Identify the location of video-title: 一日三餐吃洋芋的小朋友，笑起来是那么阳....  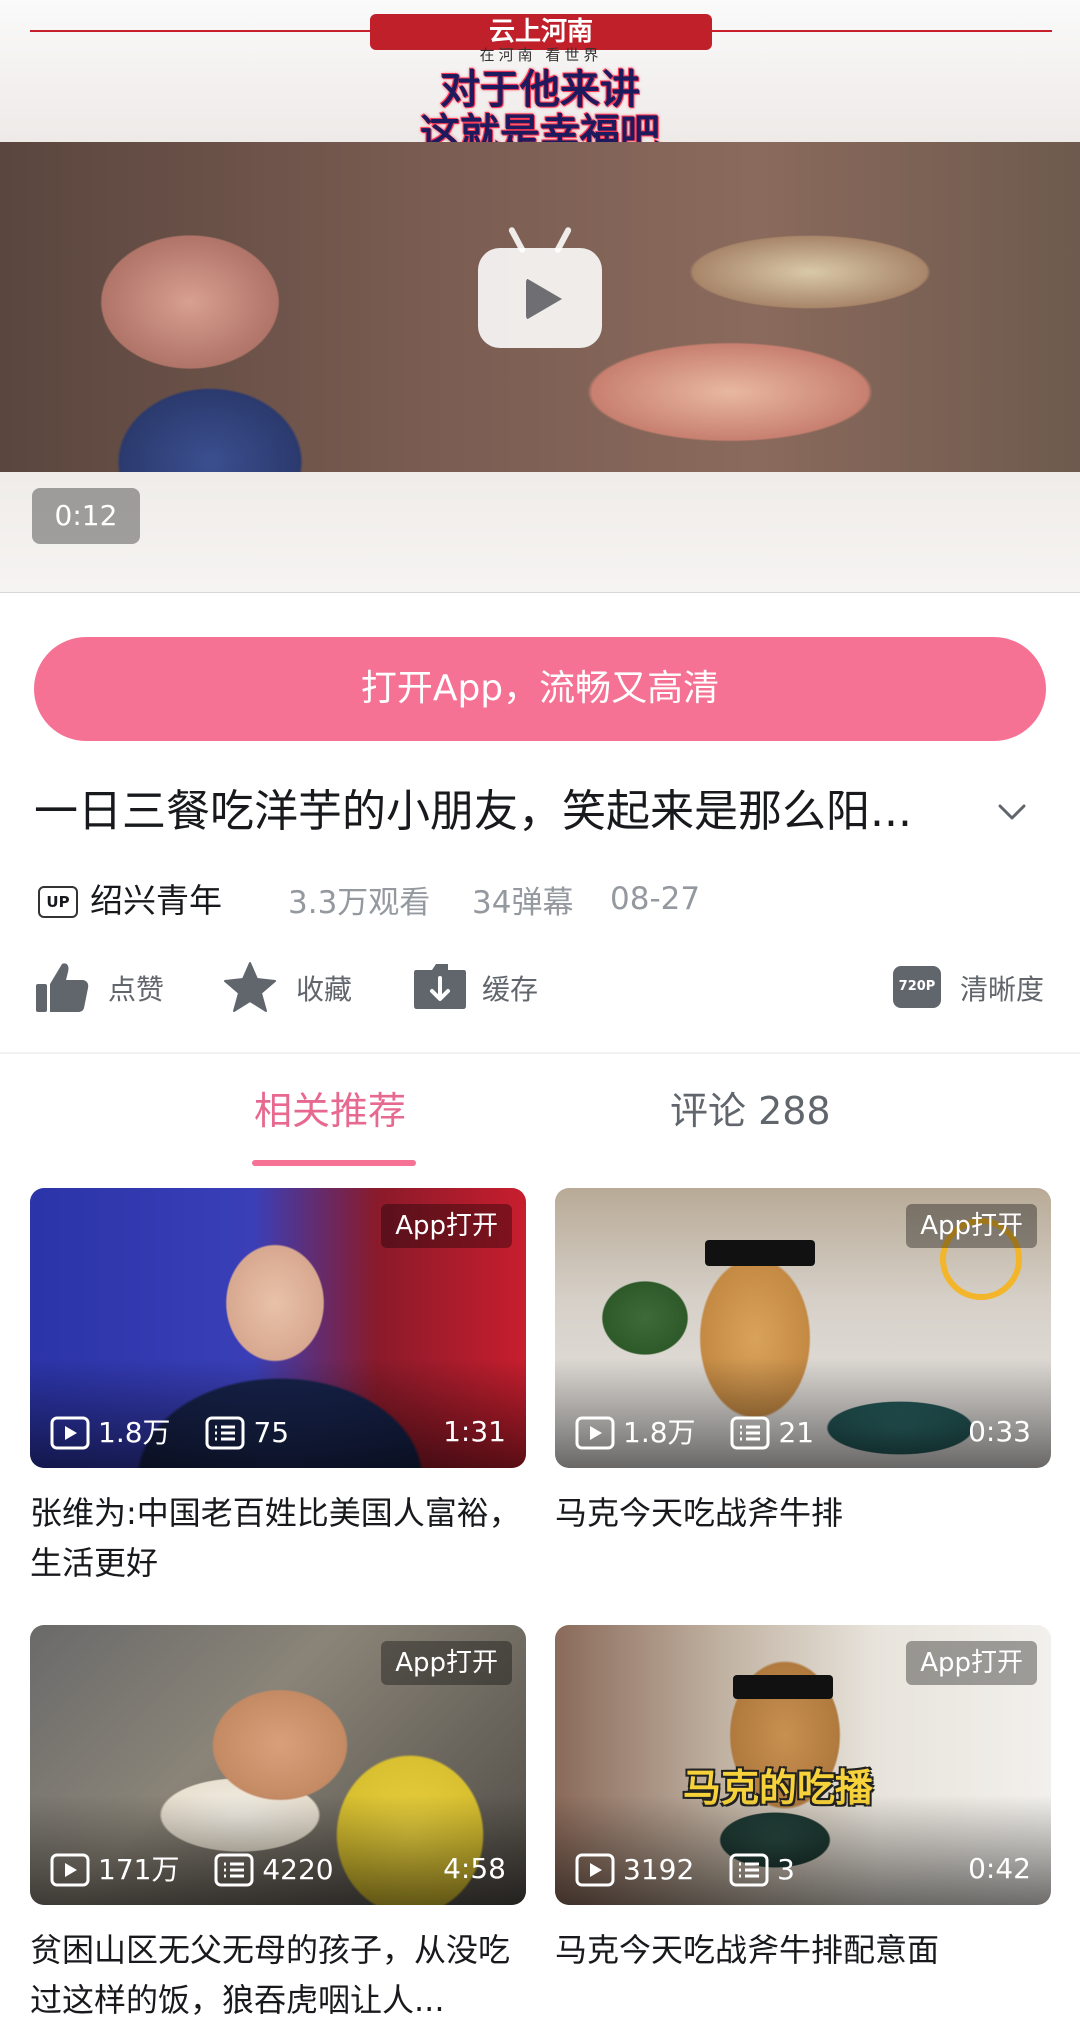
(473, 811).